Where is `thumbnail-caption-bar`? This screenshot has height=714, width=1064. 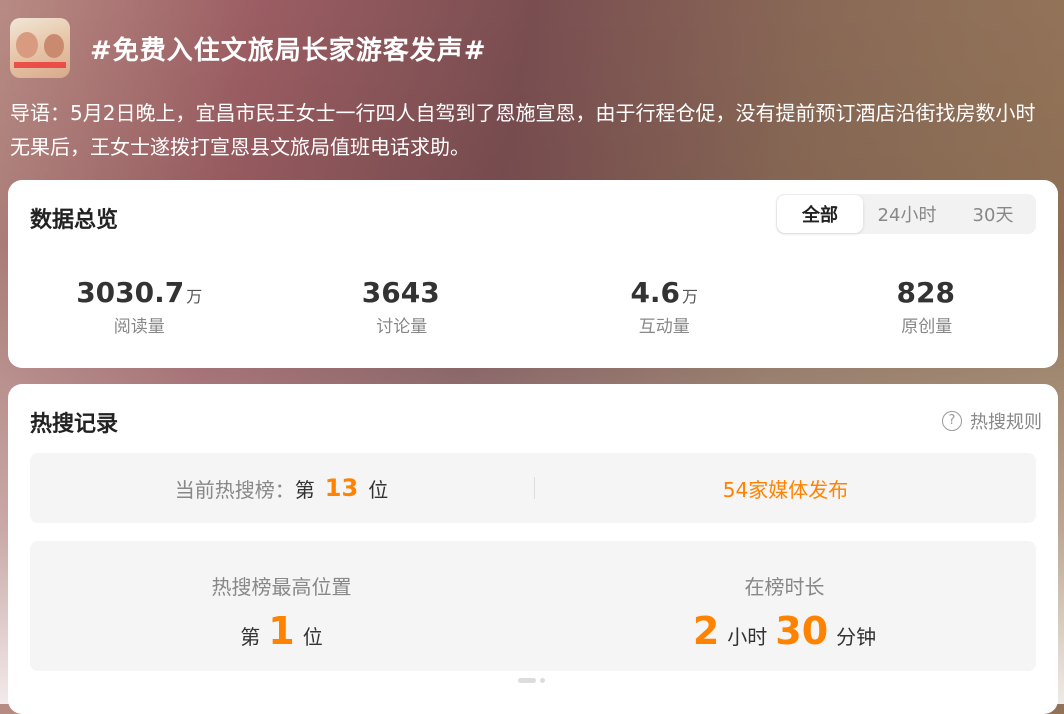
thumbnail-caption-bar is located at coordinates (40, 65).